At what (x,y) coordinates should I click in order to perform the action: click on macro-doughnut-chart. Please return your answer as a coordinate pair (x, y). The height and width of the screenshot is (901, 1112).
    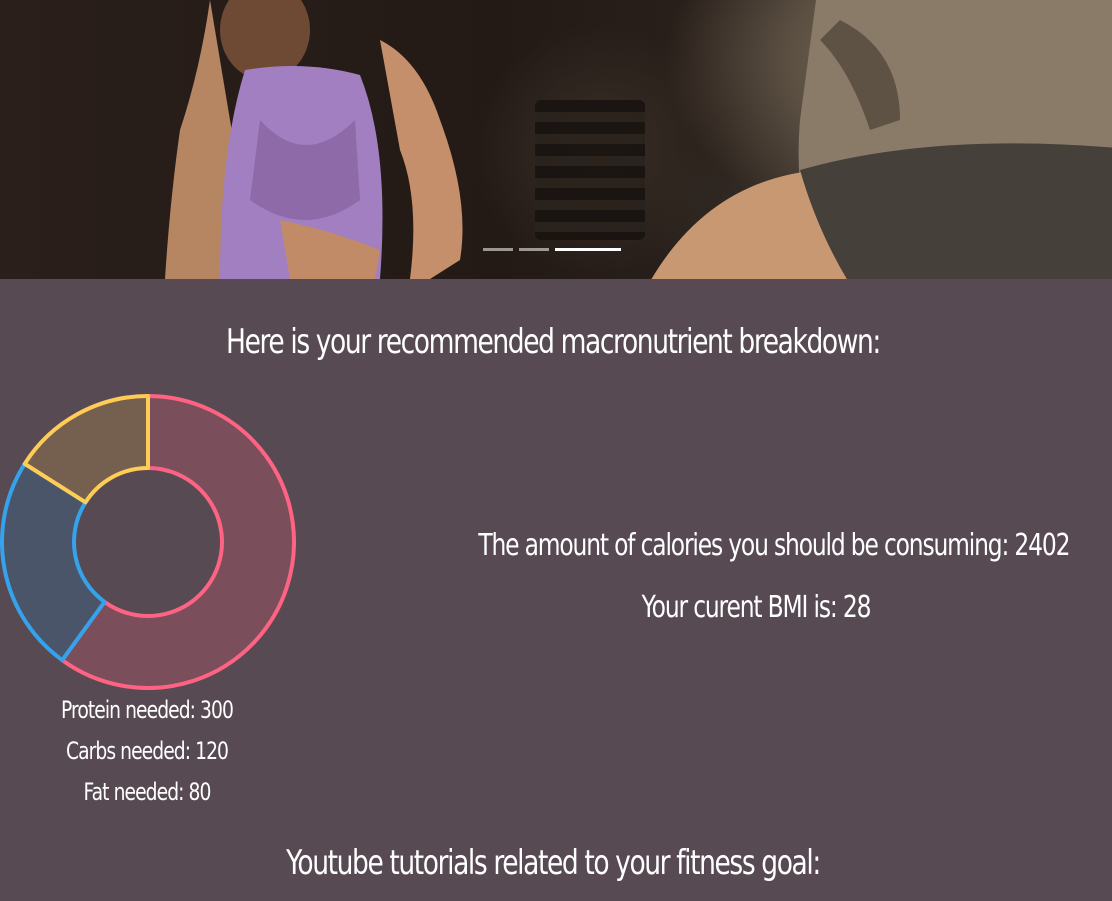
    Looking at the image, I should click on (148, 542).